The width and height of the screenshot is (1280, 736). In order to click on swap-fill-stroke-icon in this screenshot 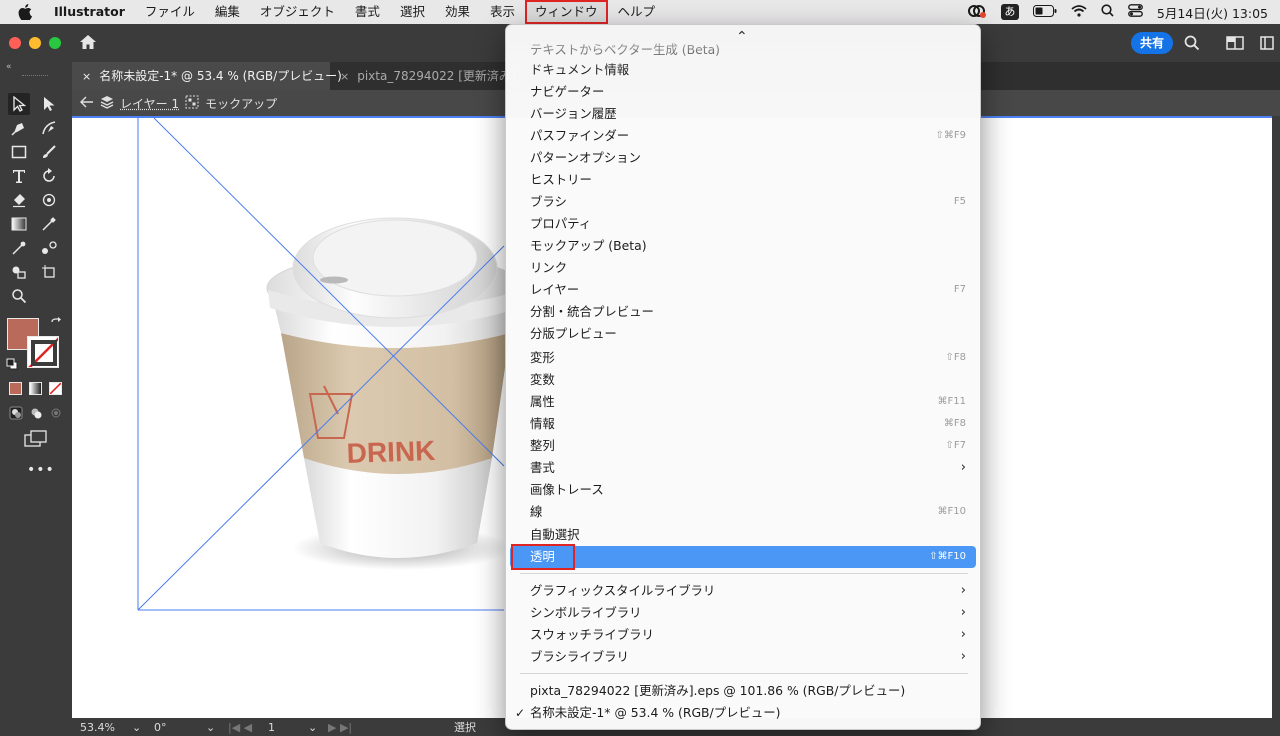, I will do `click(56, 324)`.